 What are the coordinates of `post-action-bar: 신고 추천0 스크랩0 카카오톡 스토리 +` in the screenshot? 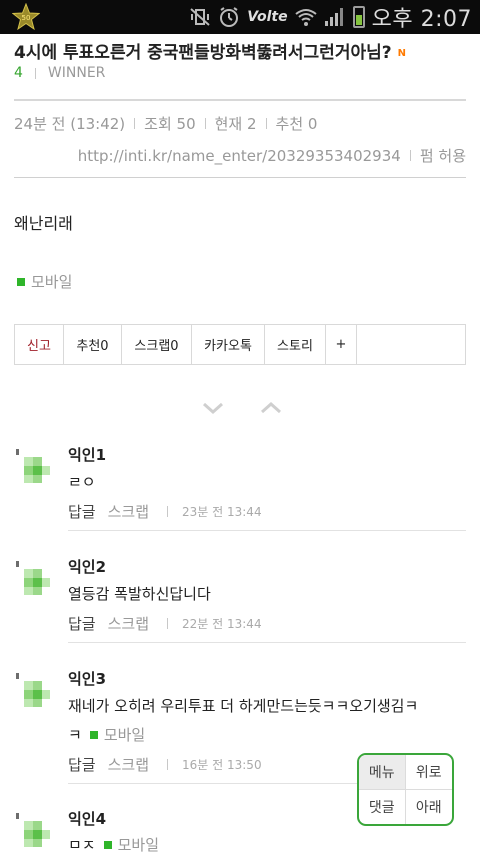 It's located at (240, 344).